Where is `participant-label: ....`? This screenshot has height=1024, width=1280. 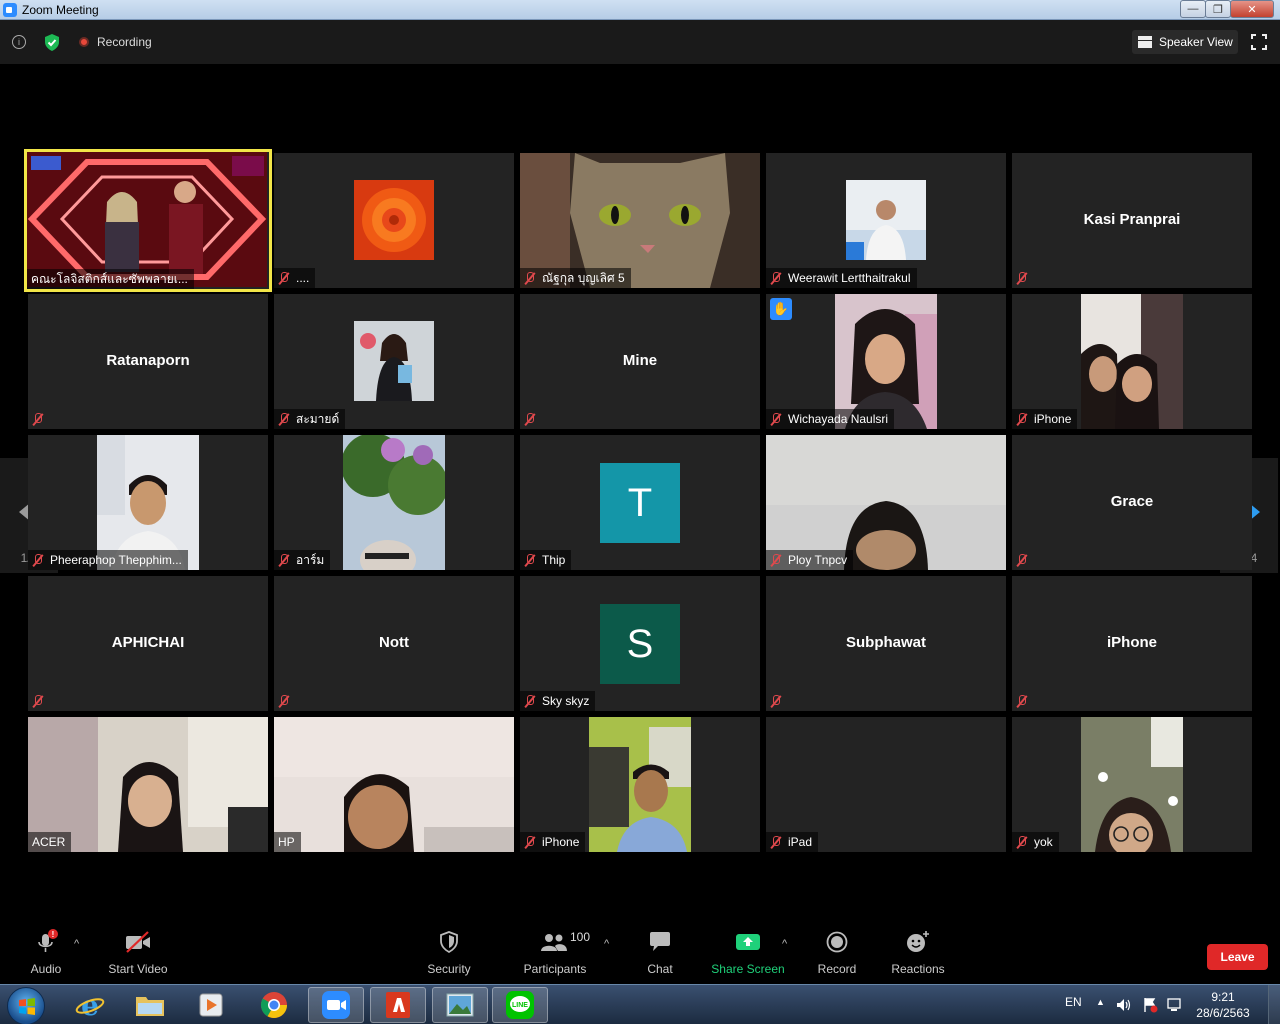 participant-label: .... is located at coordinates (295, 278).